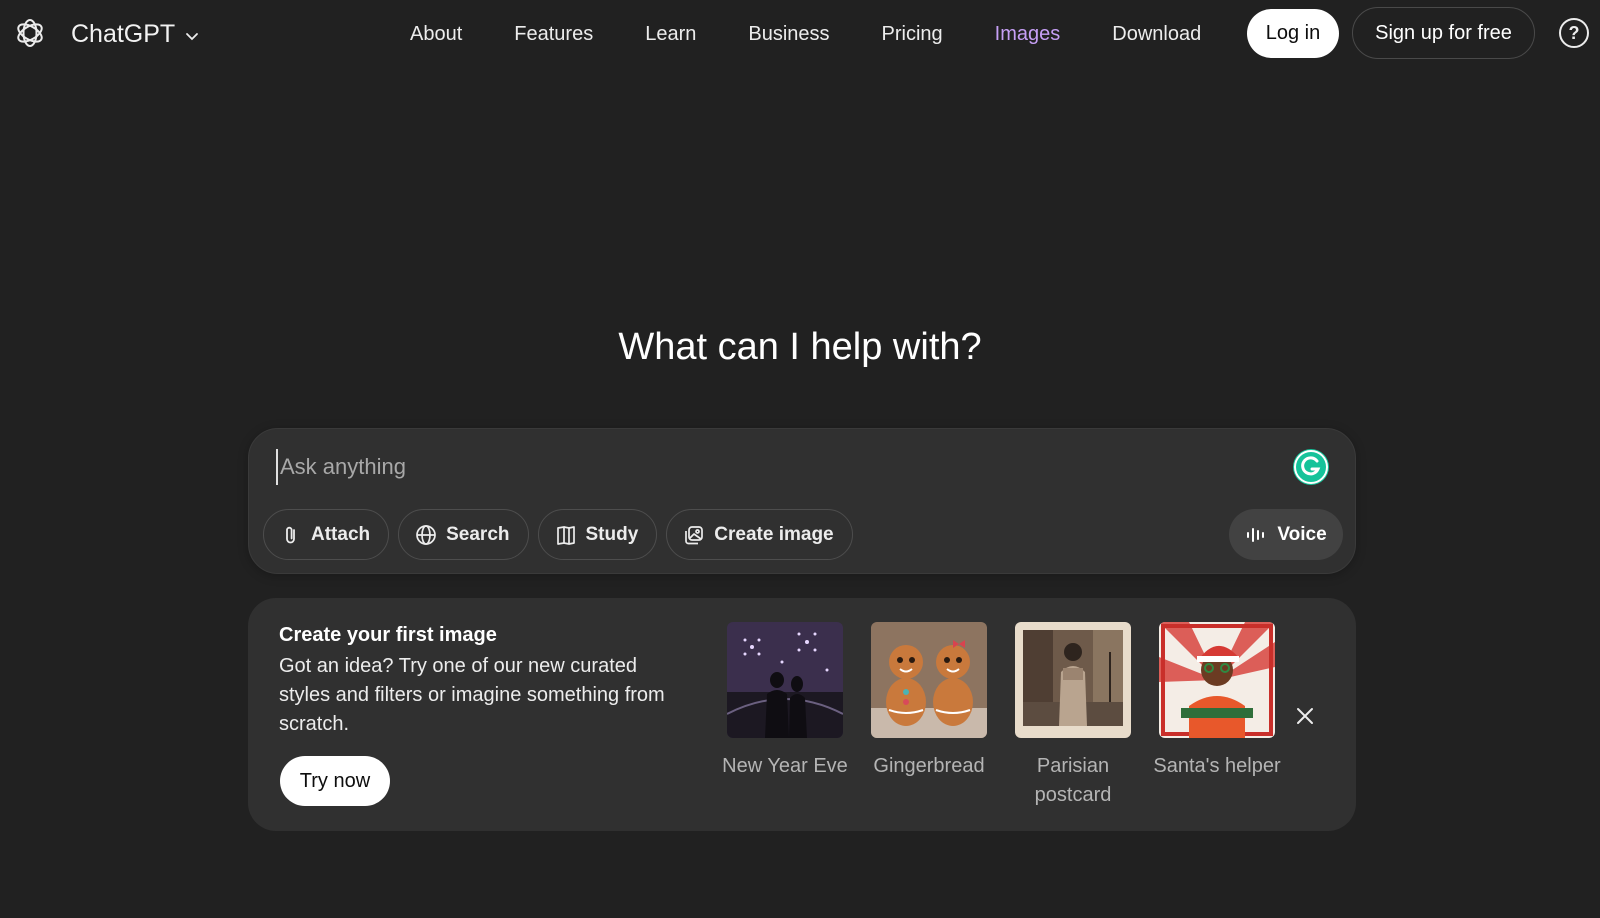 This screenshot has height=918, width=1600. What do you see at coordinates (1256, 534) in the screenshot?
I see `waveform-icon` at bounding box center [1256, 534].